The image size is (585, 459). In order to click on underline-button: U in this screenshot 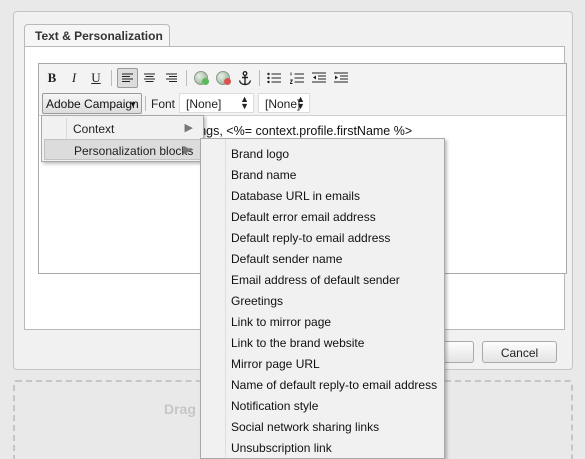, I will do `click(96, 78)`.